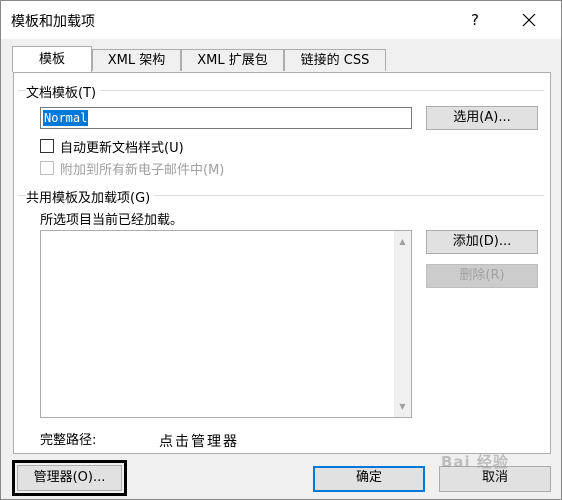  I want to click on scroll-down-icon: ▼, so click(402, 406).